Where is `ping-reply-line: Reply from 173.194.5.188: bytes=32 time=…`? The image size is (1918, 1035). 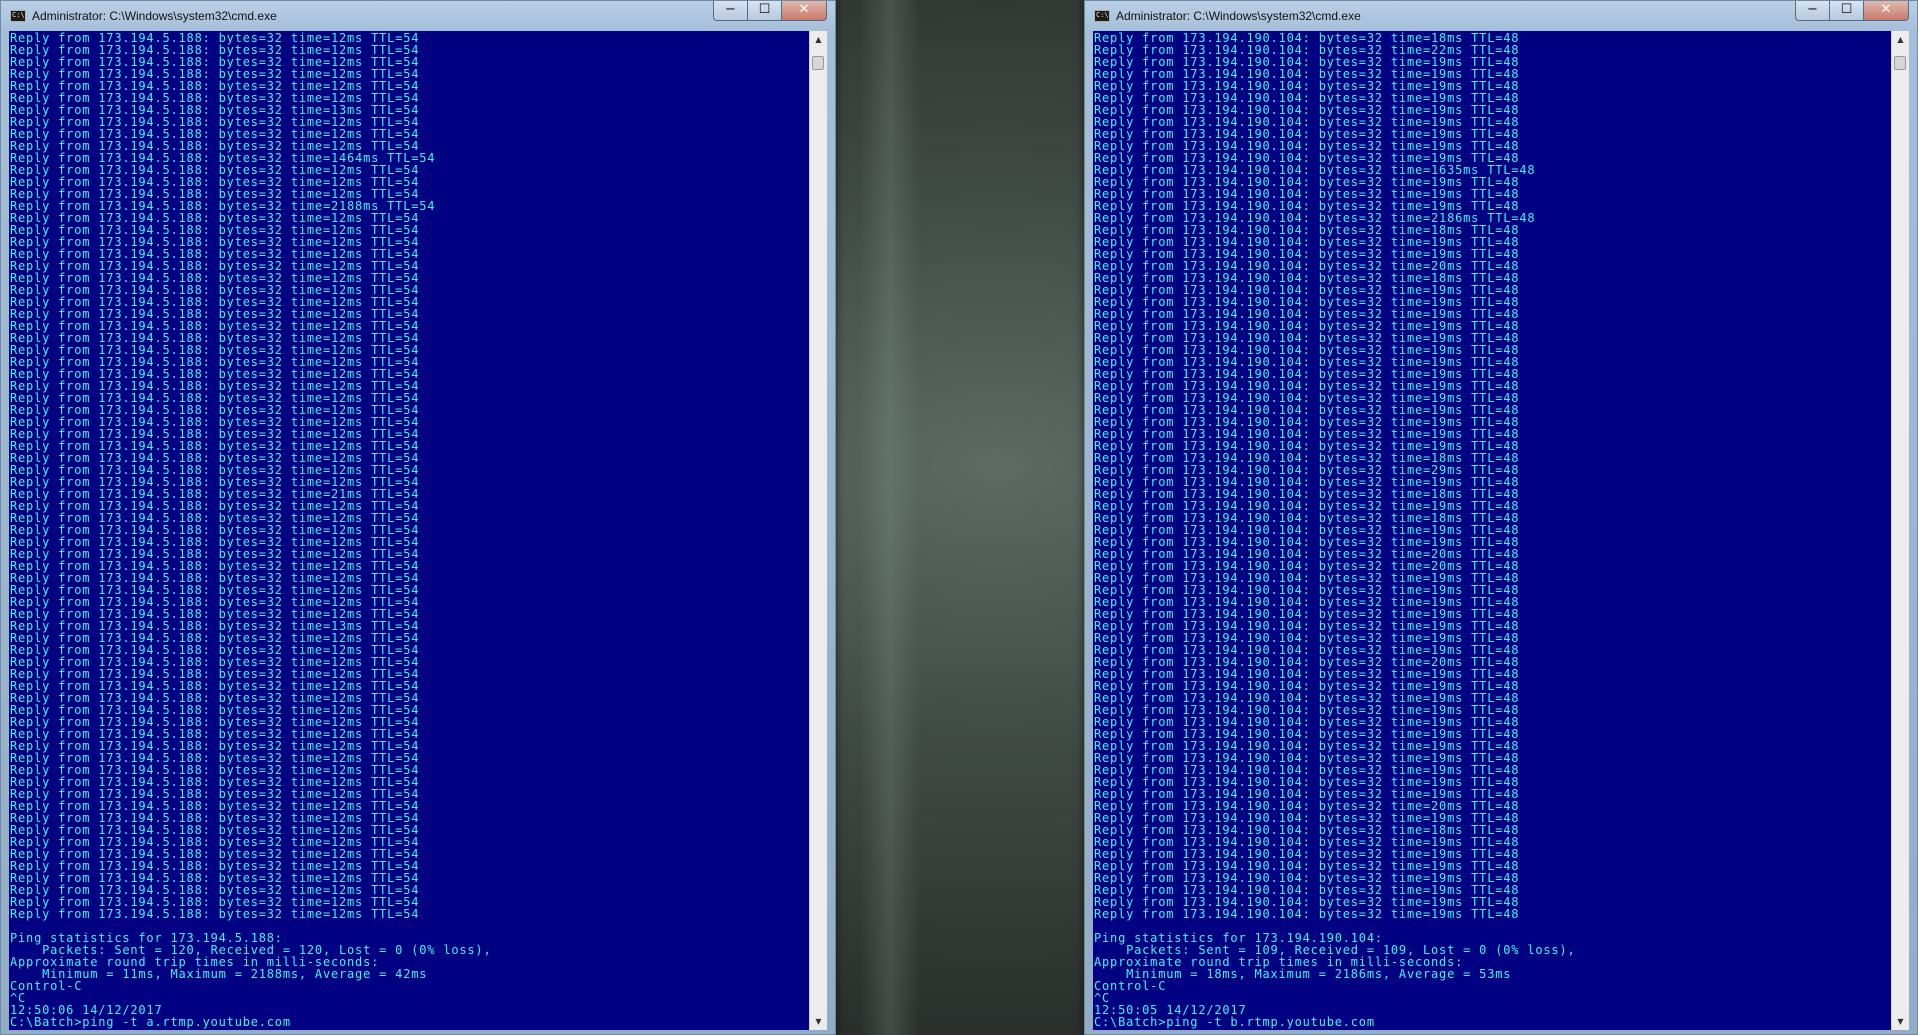 ping-reply-line: Reply from 173.194.5.188: bytes=32 time=… is located at coordinates (215, 914).